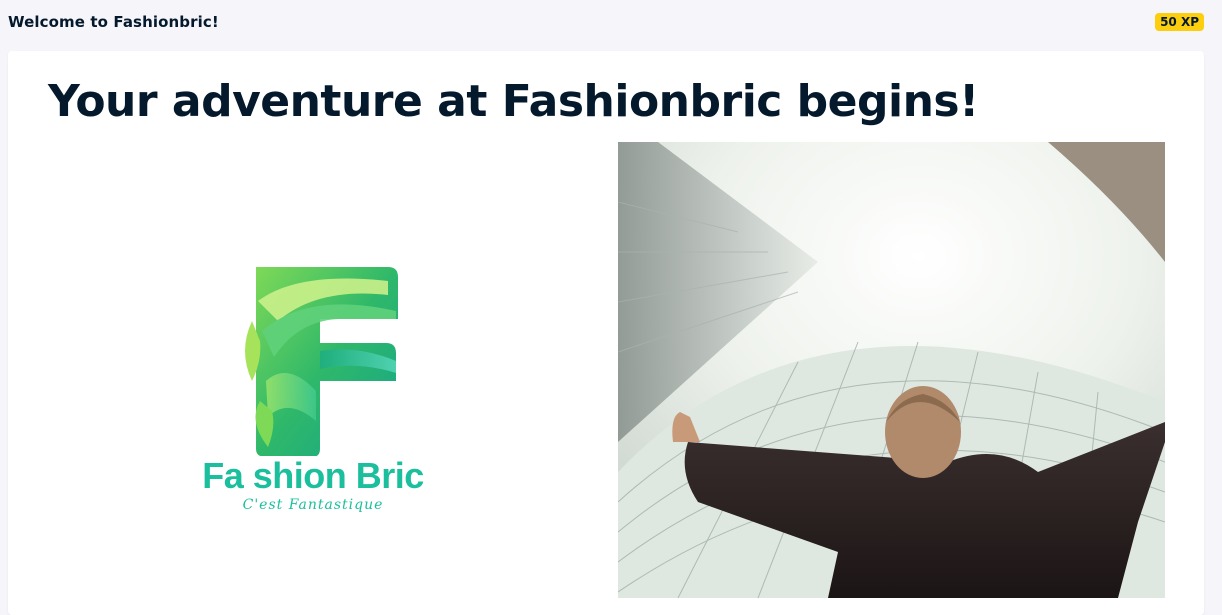 The height and width of the screenshot is (615, 1222). I want to click on letter-f-leaf-logo-icon, so click(321, 361).